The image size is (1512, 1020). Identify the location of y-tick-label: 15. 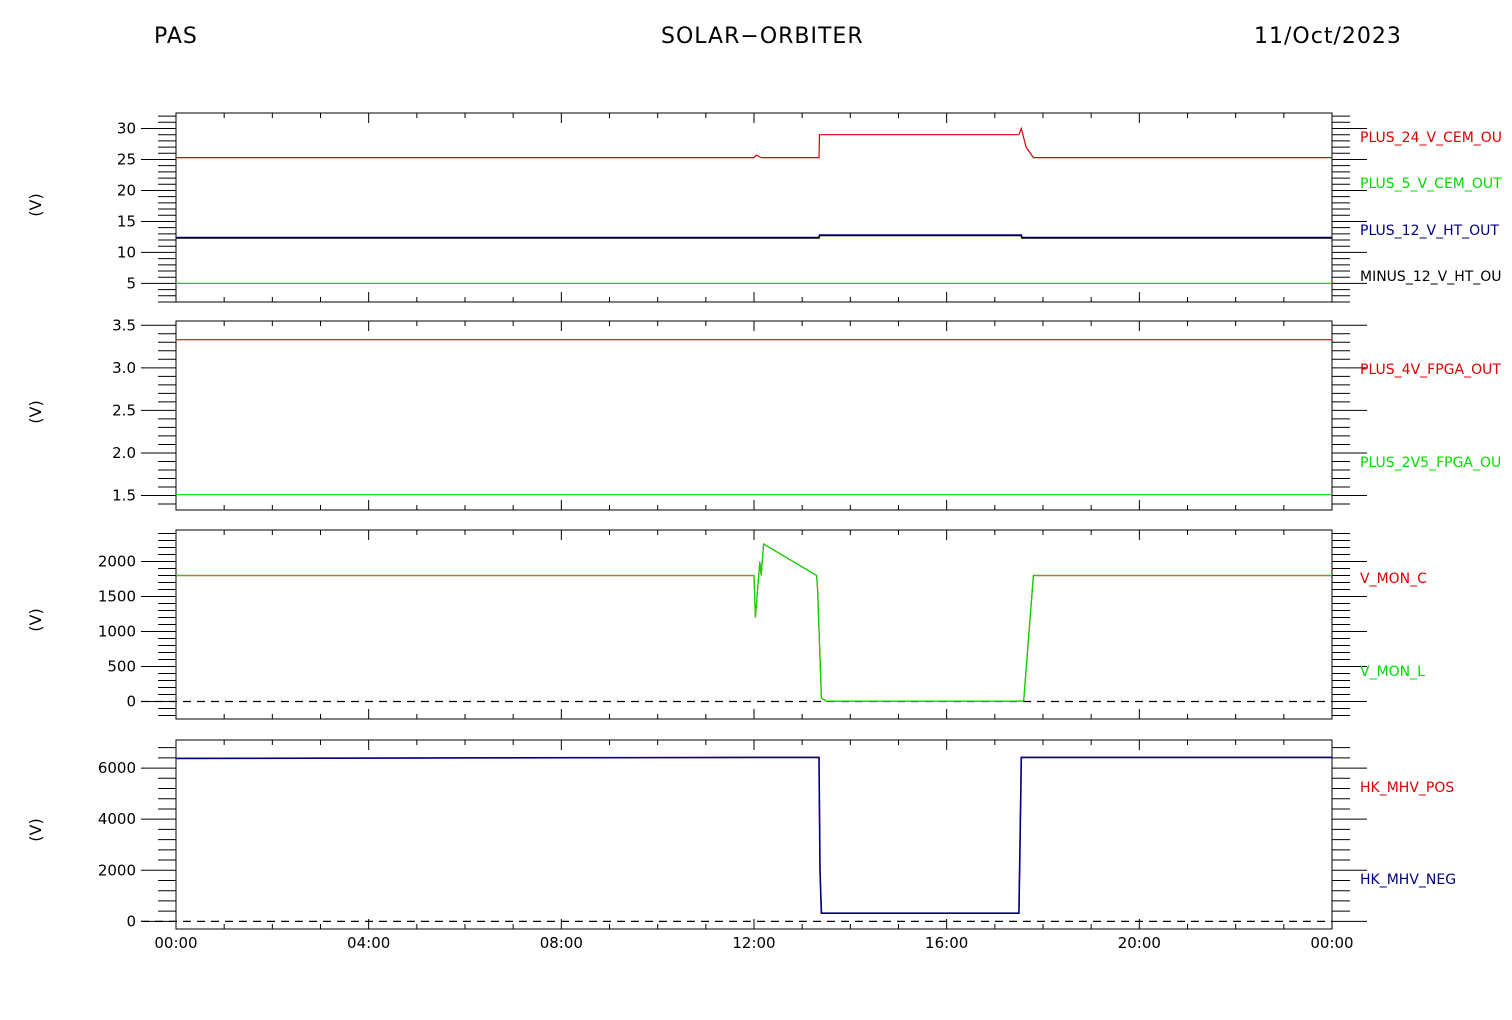
(126, 221).